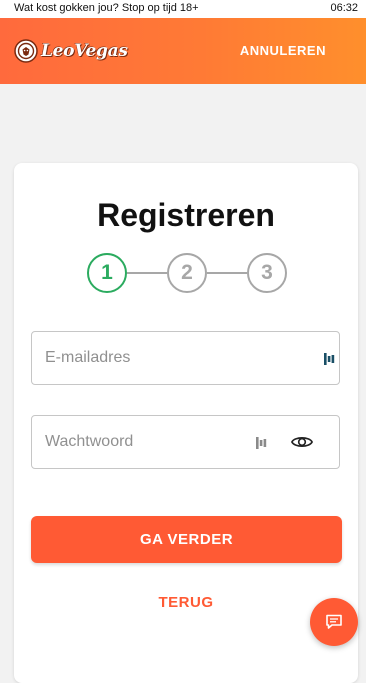  I want to click on status-message: Wat kost gokken jou? Stop op tijd 18+, so click(106, 8).